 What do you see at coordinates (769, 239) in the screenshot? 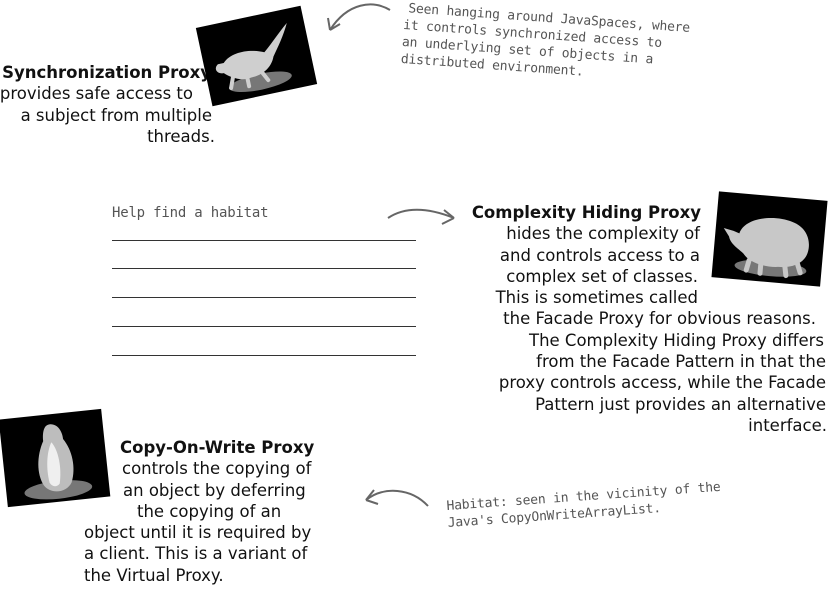
I see `rhino-photo-icon` at bounding box center [769, 239].